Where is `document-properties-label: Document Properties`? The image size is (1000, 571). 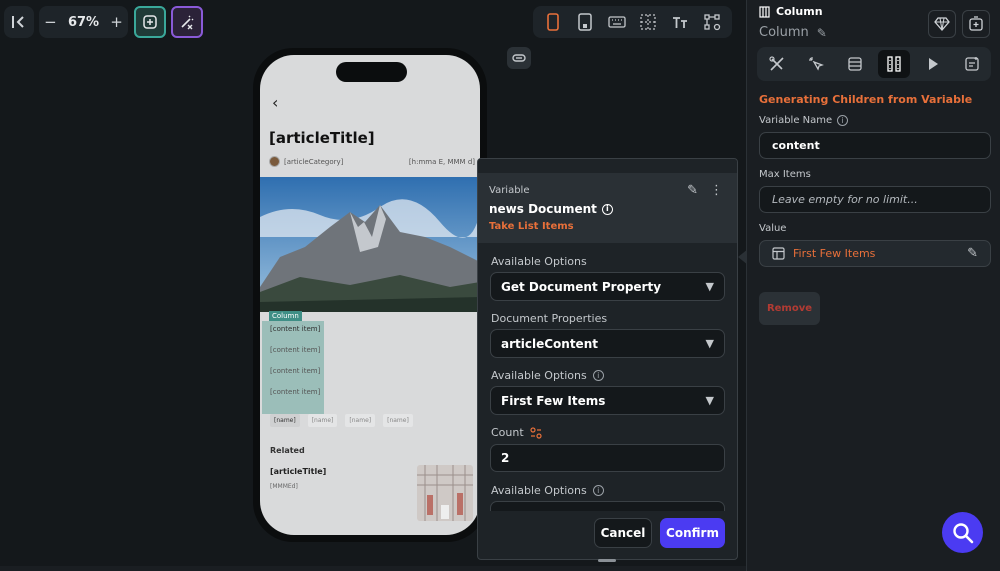 document-properties-label: Document Properties is located at coordinates (549, 318).